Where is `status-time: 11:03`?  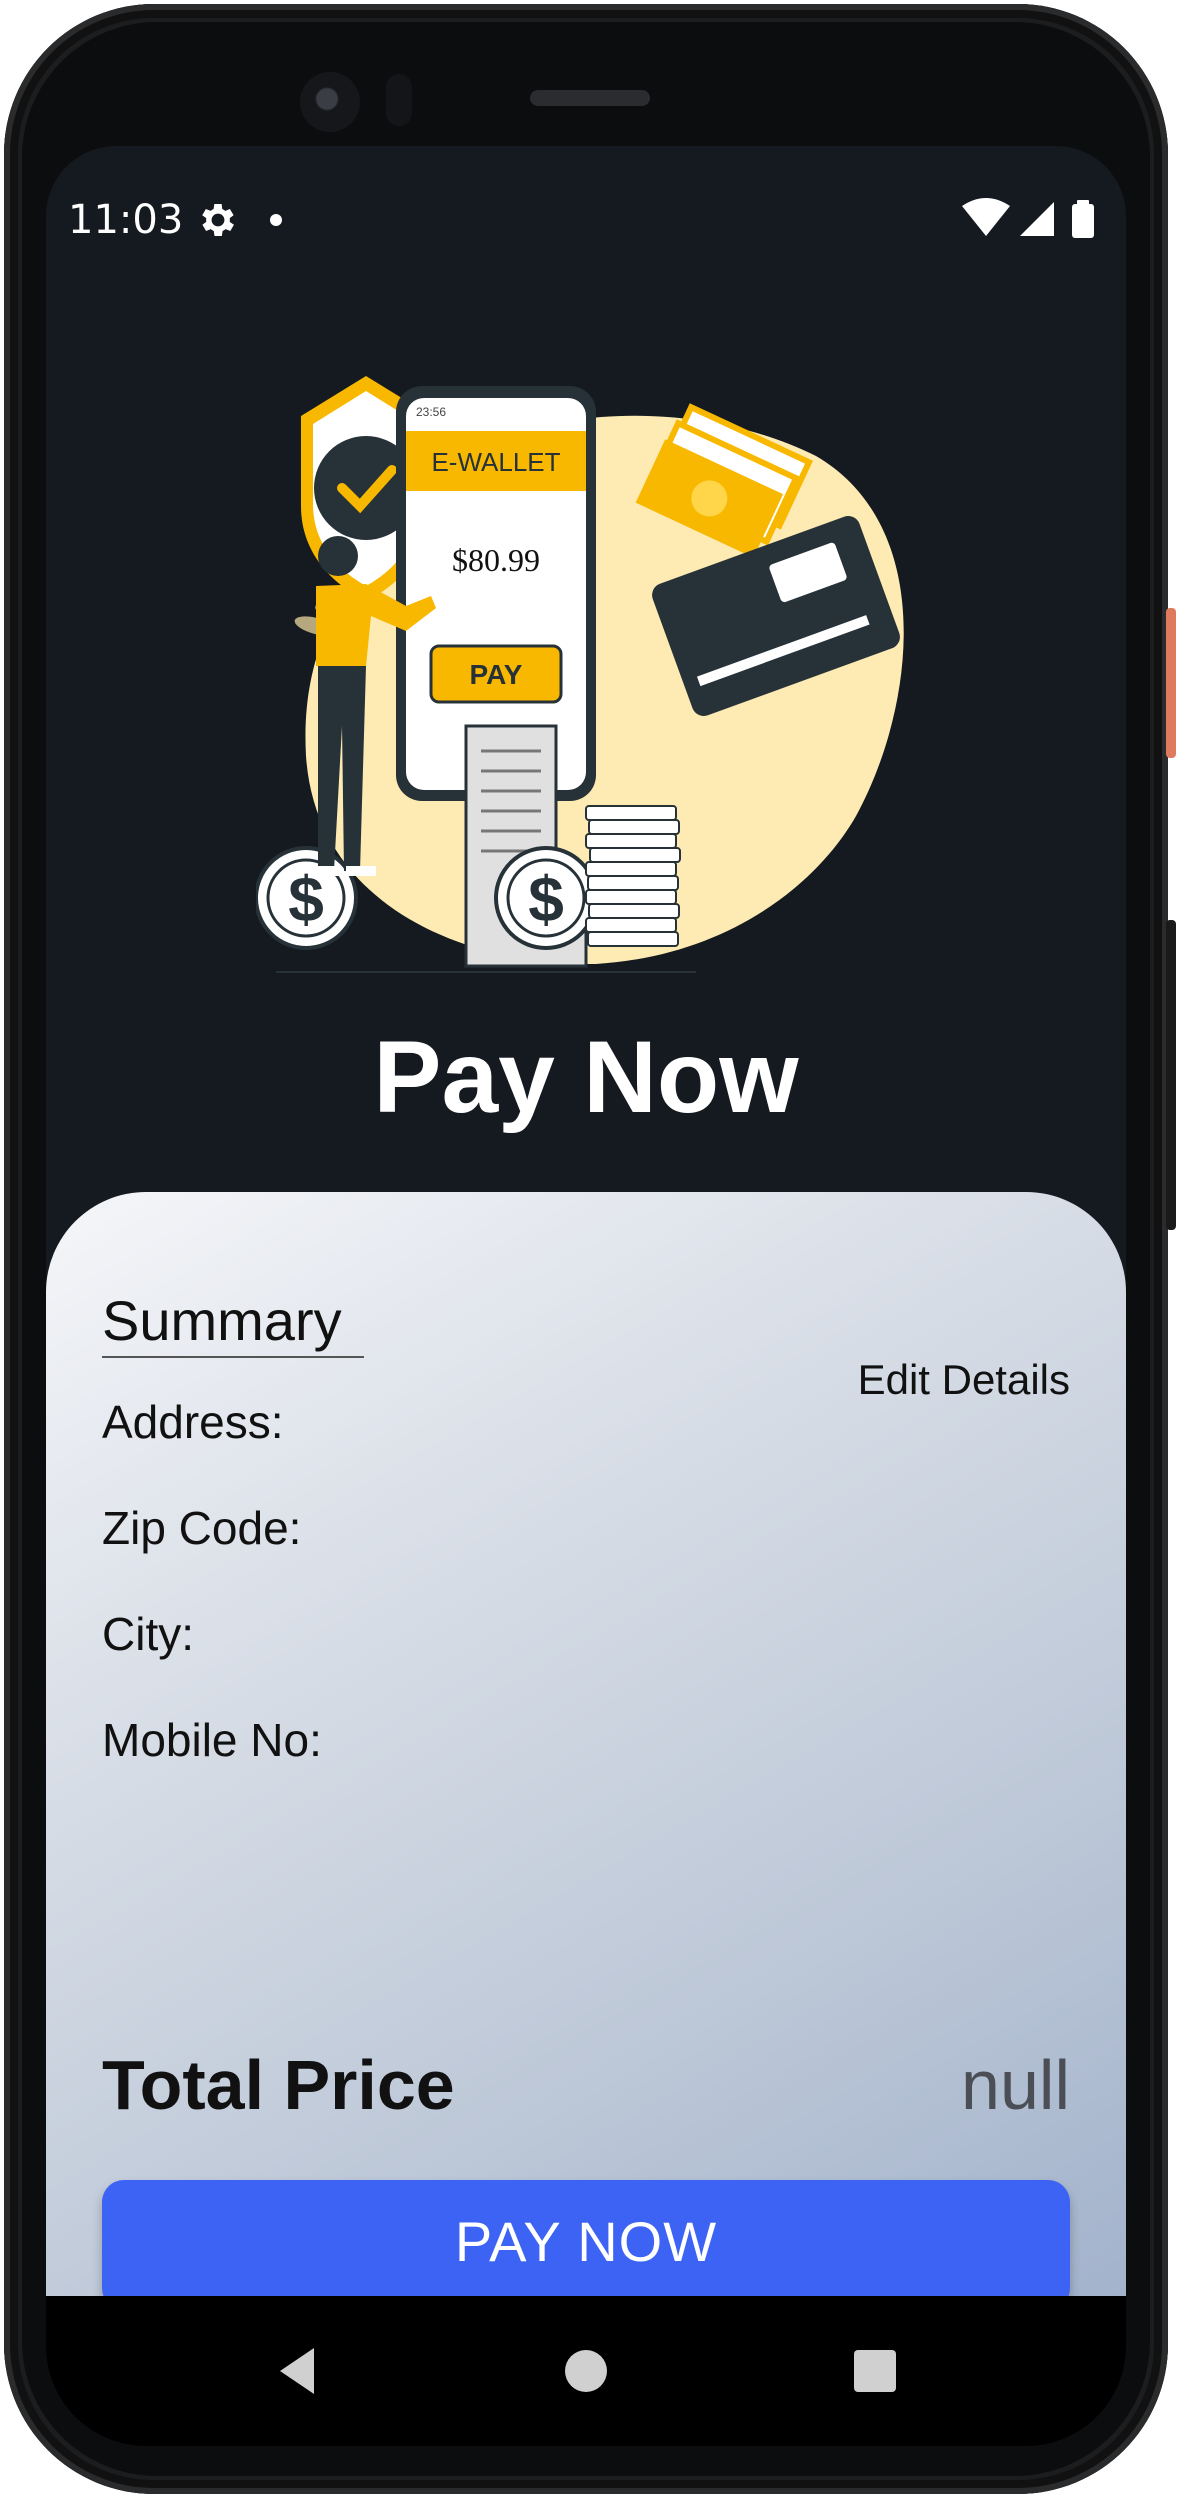 status-time: 11:03 is located at coordinates (126, 220).